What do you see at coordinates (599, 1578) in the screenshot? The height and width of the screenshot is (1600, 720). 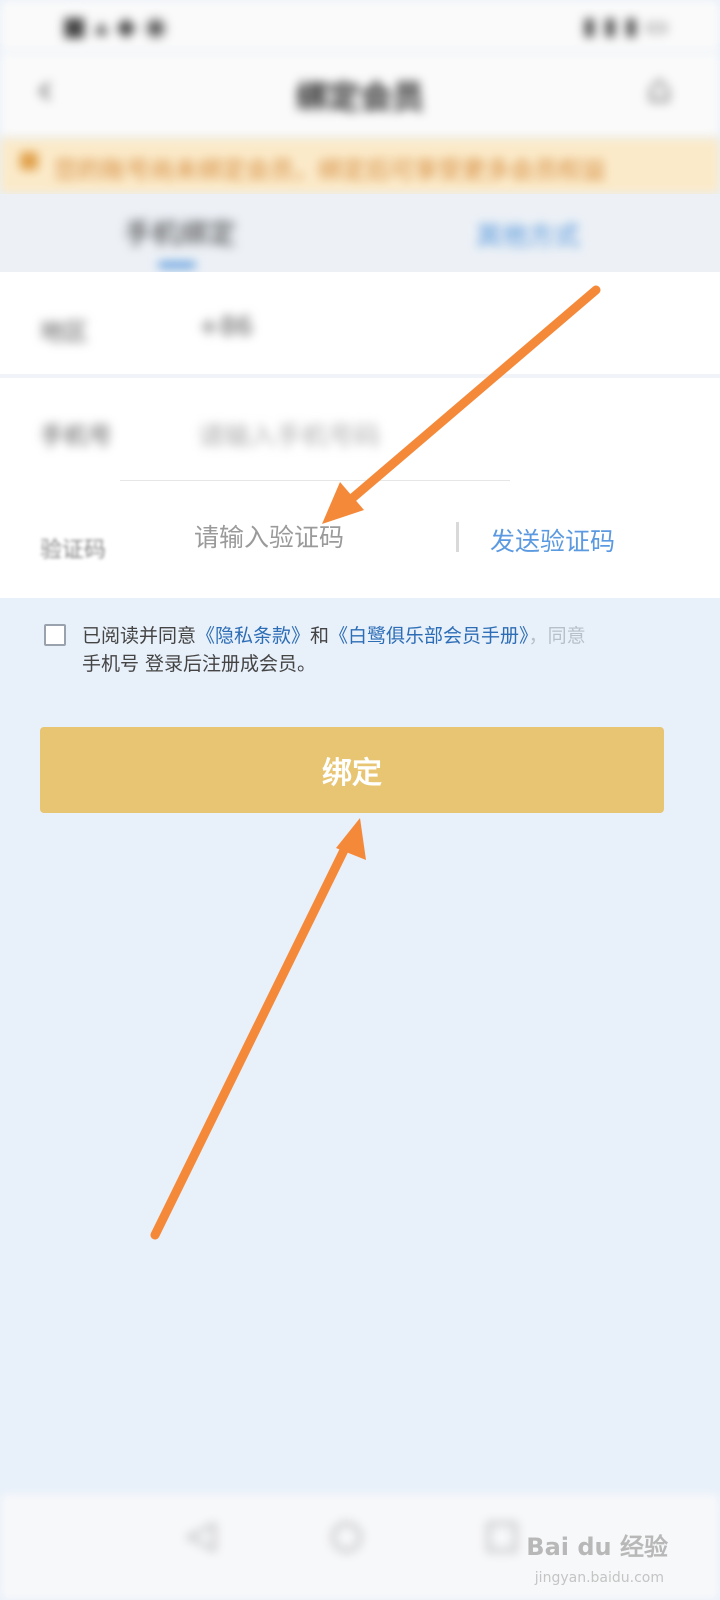 I see `baidu-watermark-url: jingyan.baidu.com` at bounding box center [599, 1578].